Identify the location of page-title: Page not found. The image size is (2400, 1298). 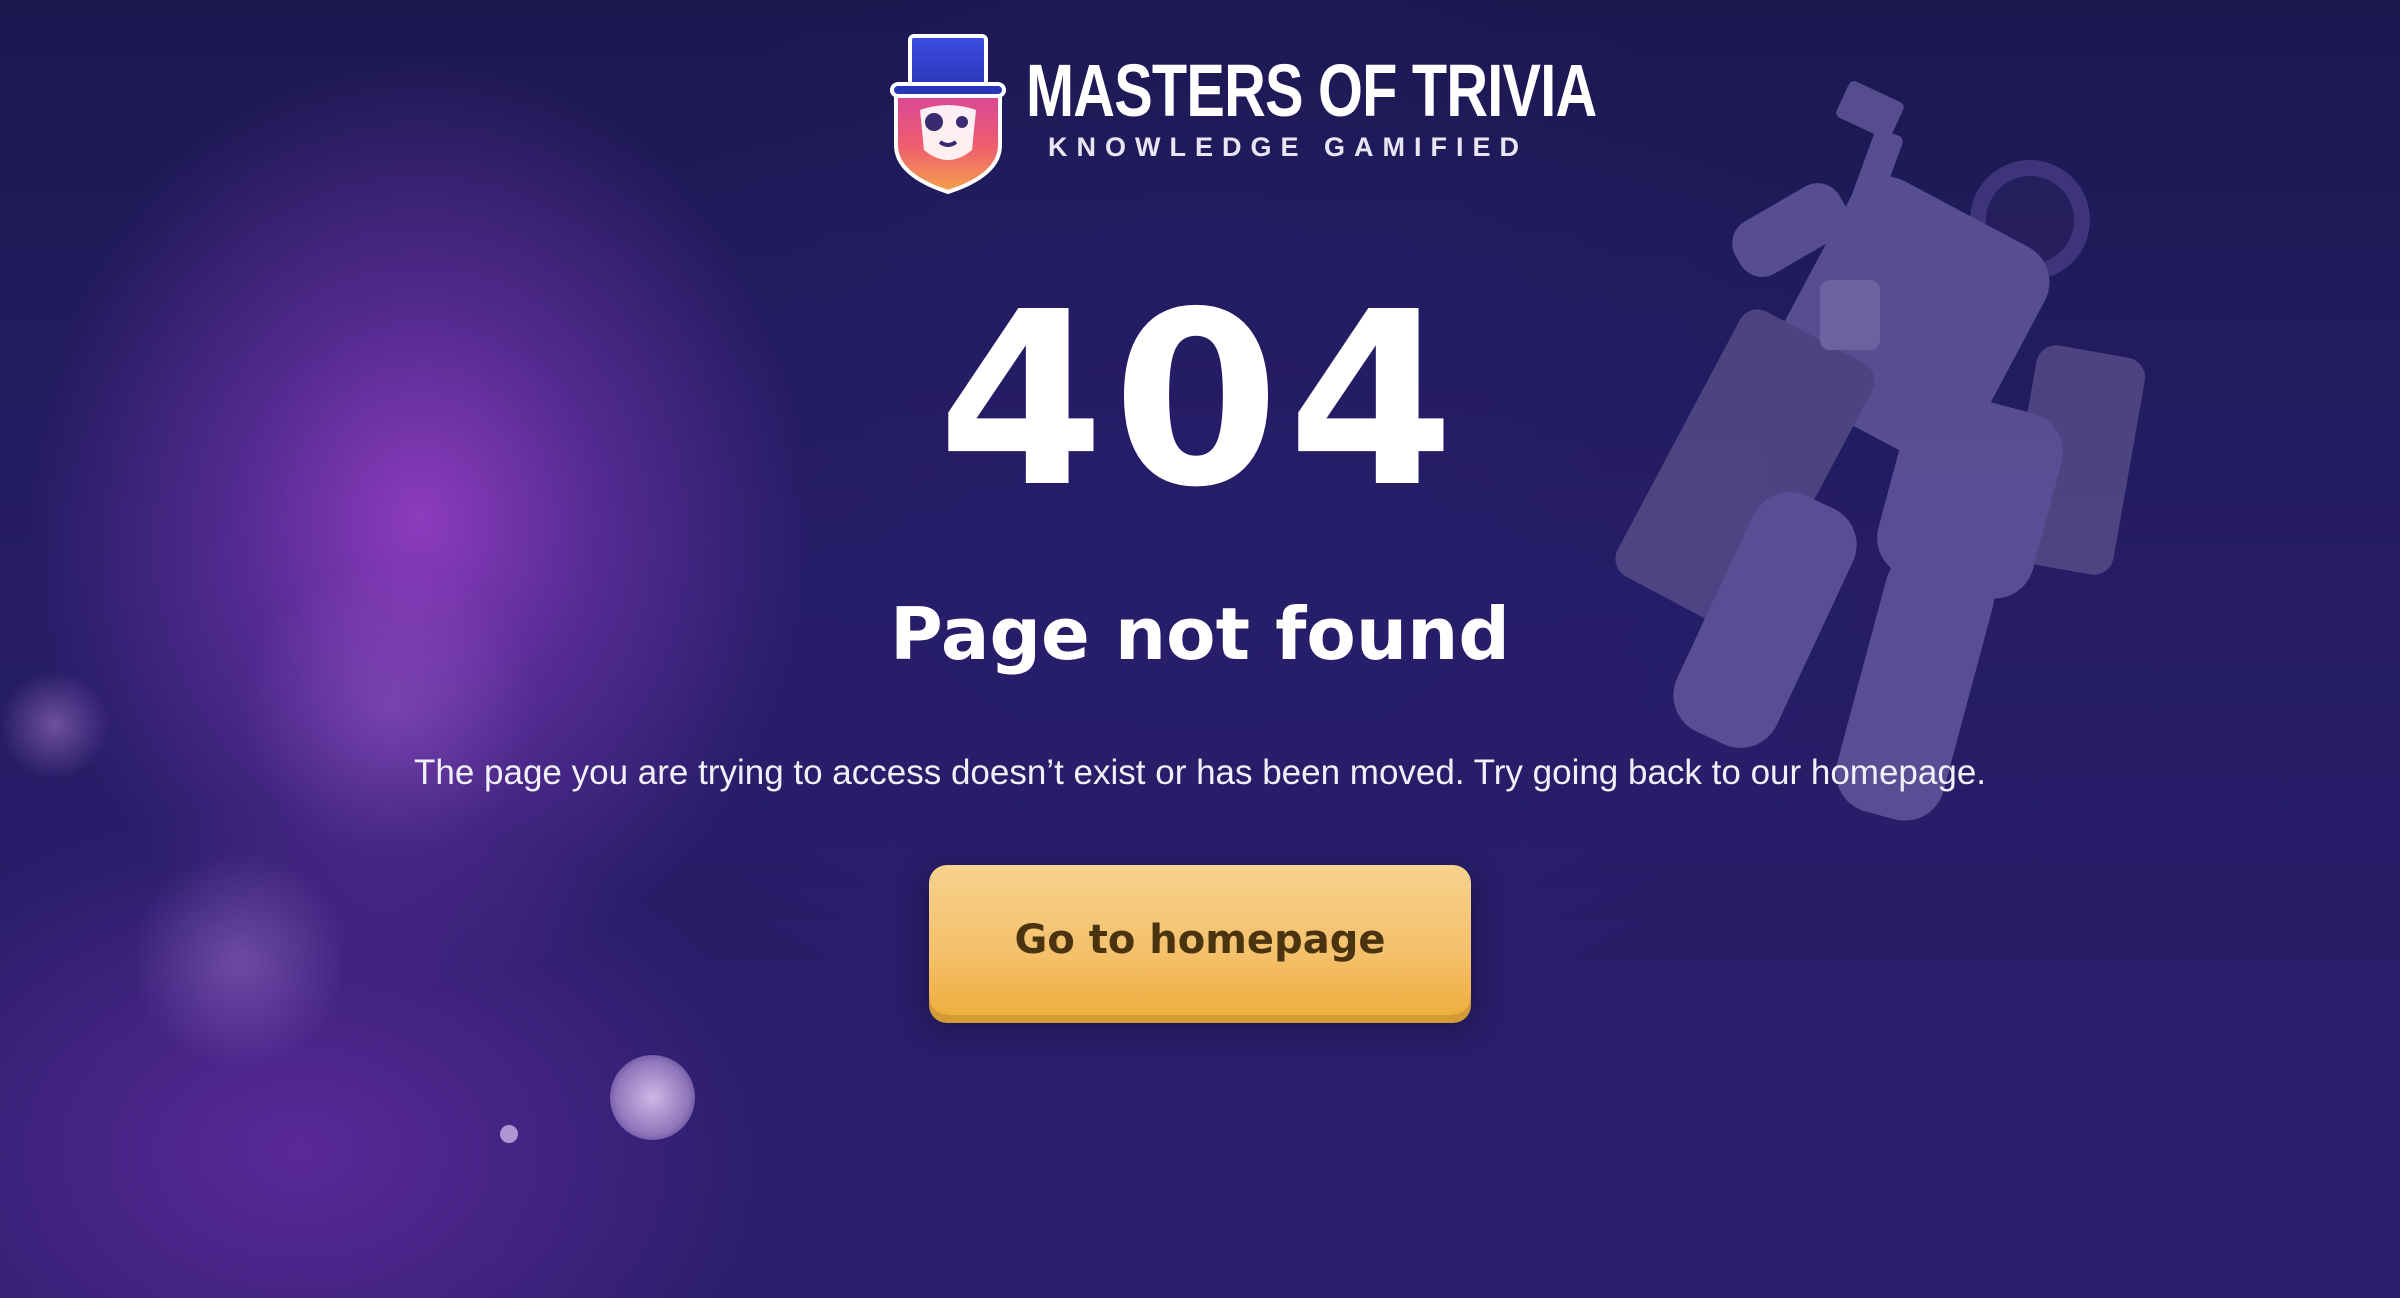
(1200, 634).